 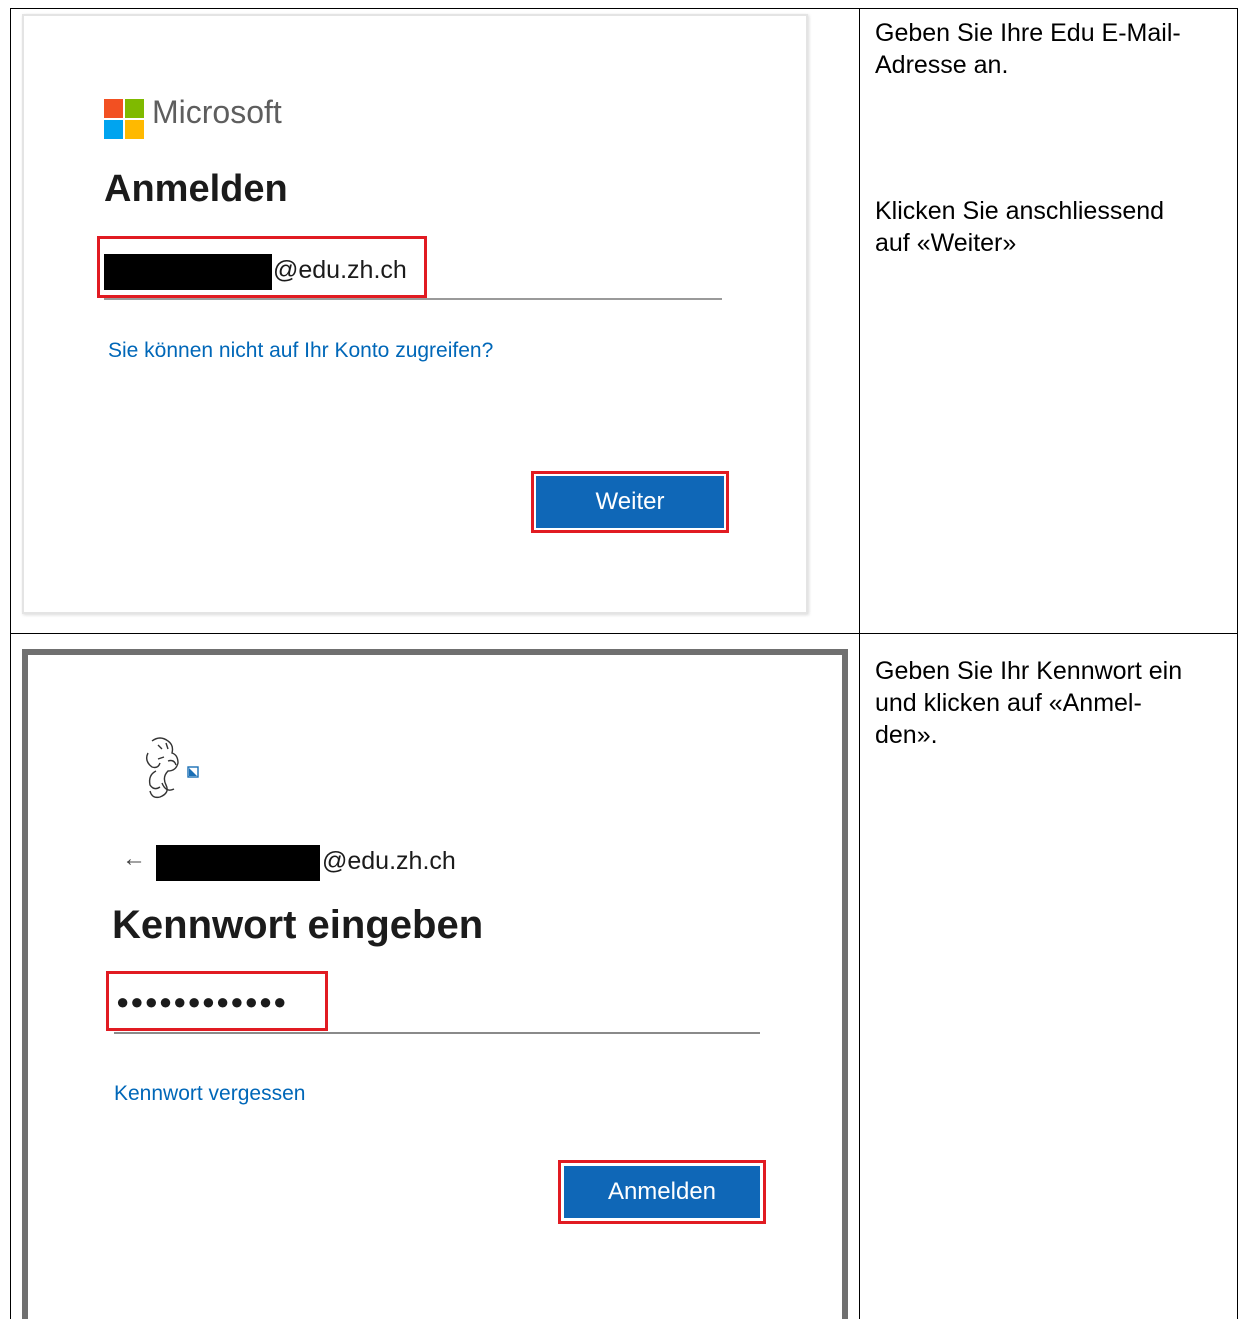 What do you see at coordinates (209, 1094) in the screenshot?
I see `forgot-password-link: Kennwort vergessen` at bounding box center [209, 1094].